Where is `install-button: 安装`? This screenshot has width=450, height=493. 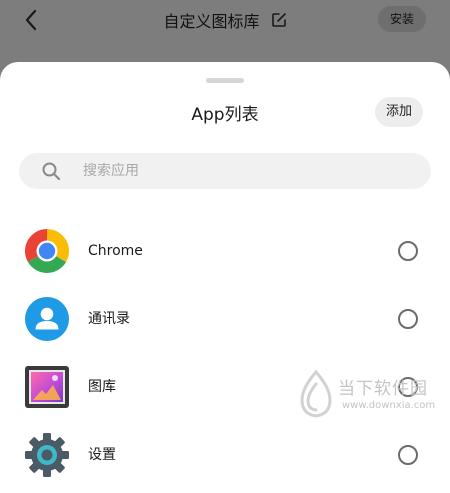
install-button: 安装 is located at coordinates (402, 19).